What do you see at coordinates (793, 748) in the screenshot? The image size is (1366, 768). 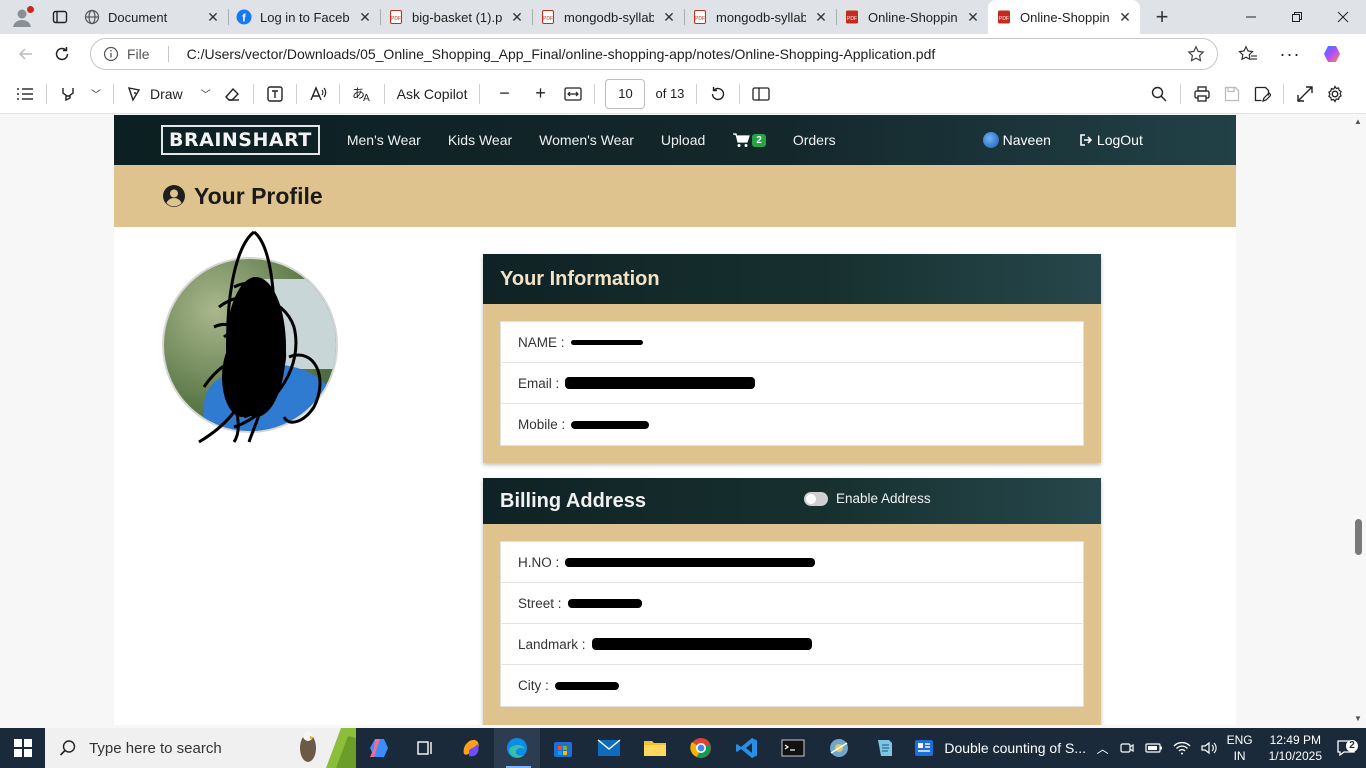 I see `taskbar-terminal` at bounding box center [793, 748].